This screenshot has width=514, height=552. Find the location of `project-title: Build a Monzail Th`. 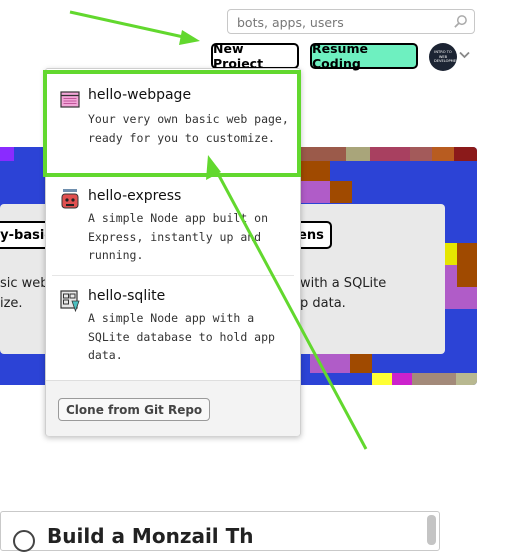

project-title: Build a Monzail Th is located at coordinates (150, 536).